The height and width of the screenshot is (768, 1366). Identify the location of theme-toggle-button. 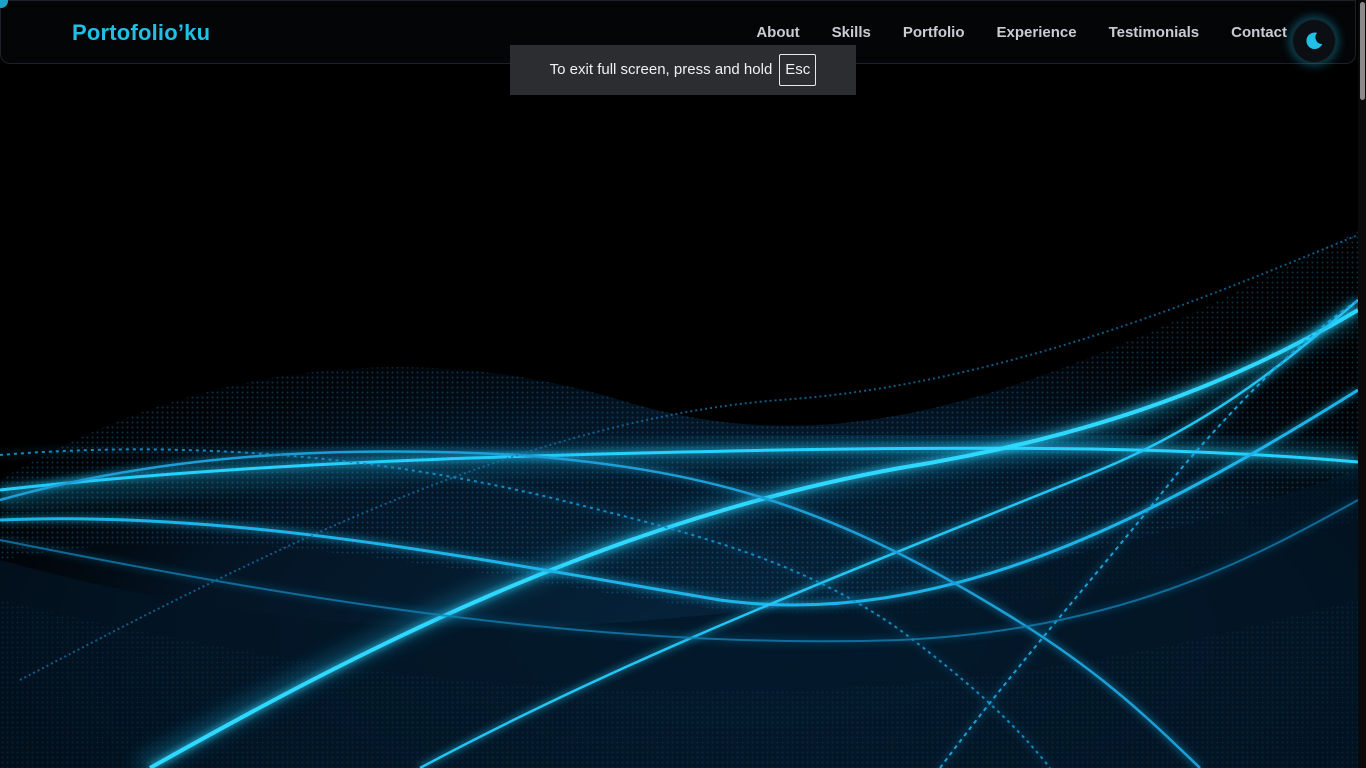
(1314, 41).